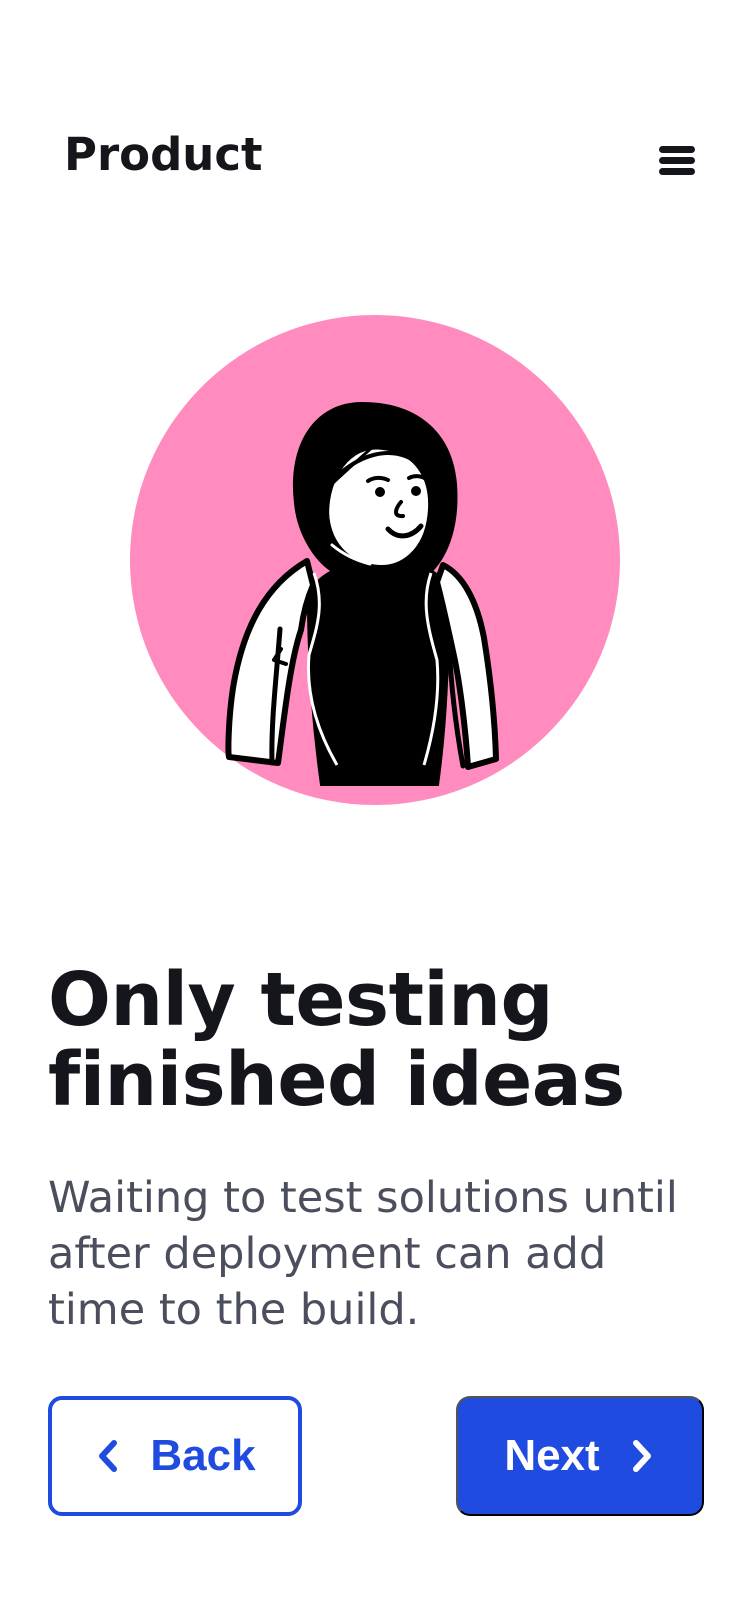  What do you see at coordinates (300, 1000) in the screenshot?
I see `headline-line-1: Only testing` at bounding box center [300, 1000].